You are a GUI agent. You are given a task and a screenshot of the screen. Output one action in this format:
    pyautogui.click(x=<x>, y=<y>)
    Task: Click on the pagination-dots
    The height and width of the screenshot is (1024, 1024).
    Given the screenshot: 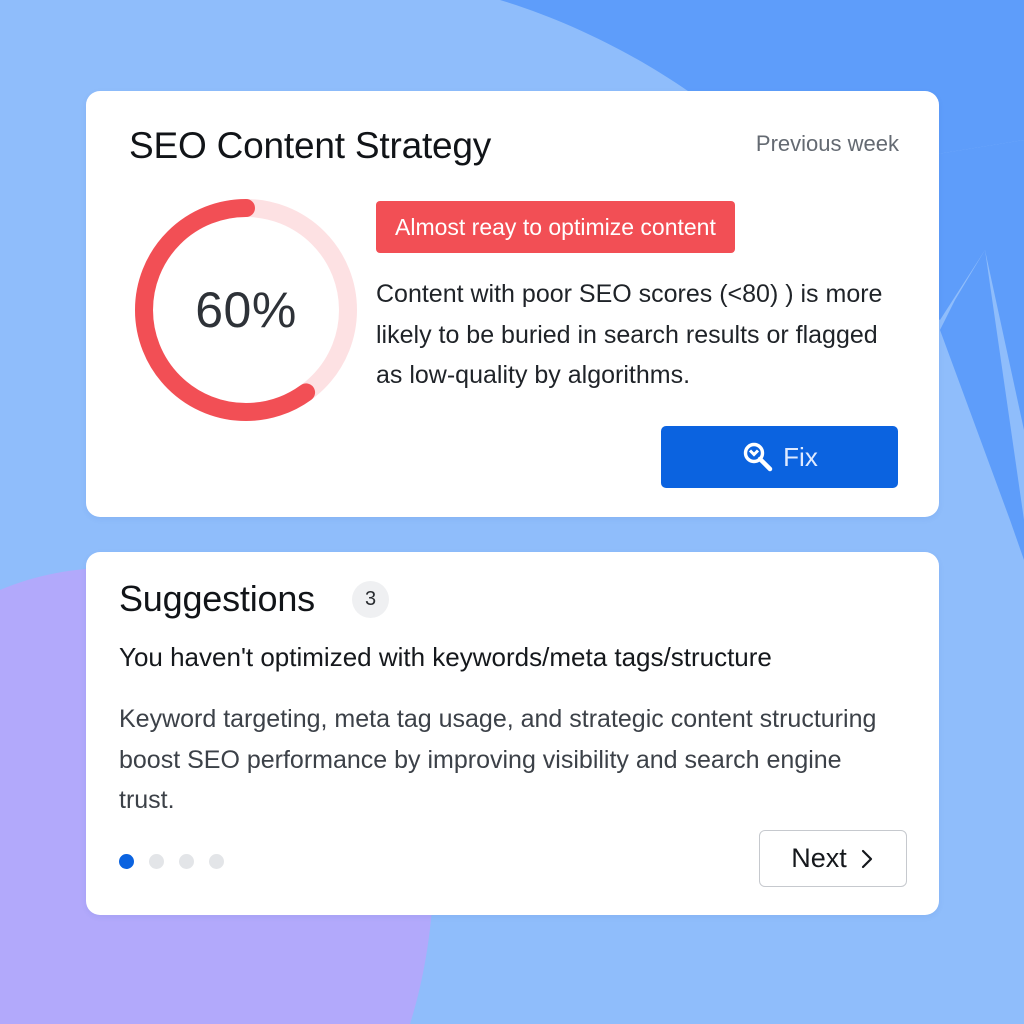 What is the action you would take?
    pyautogui.click(x=171, y=861)
    